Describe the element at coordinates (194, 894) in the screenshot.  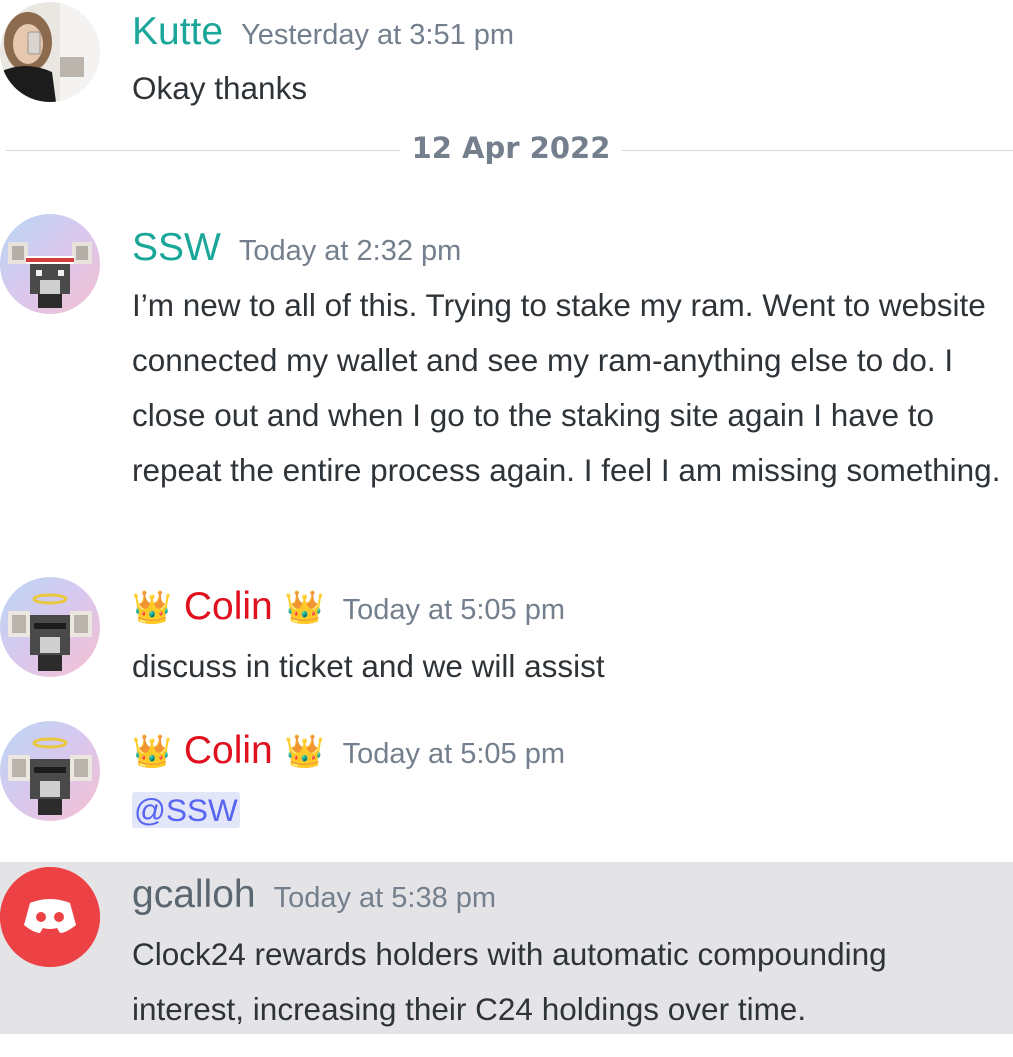
I see `username: gcalloh` at that location.